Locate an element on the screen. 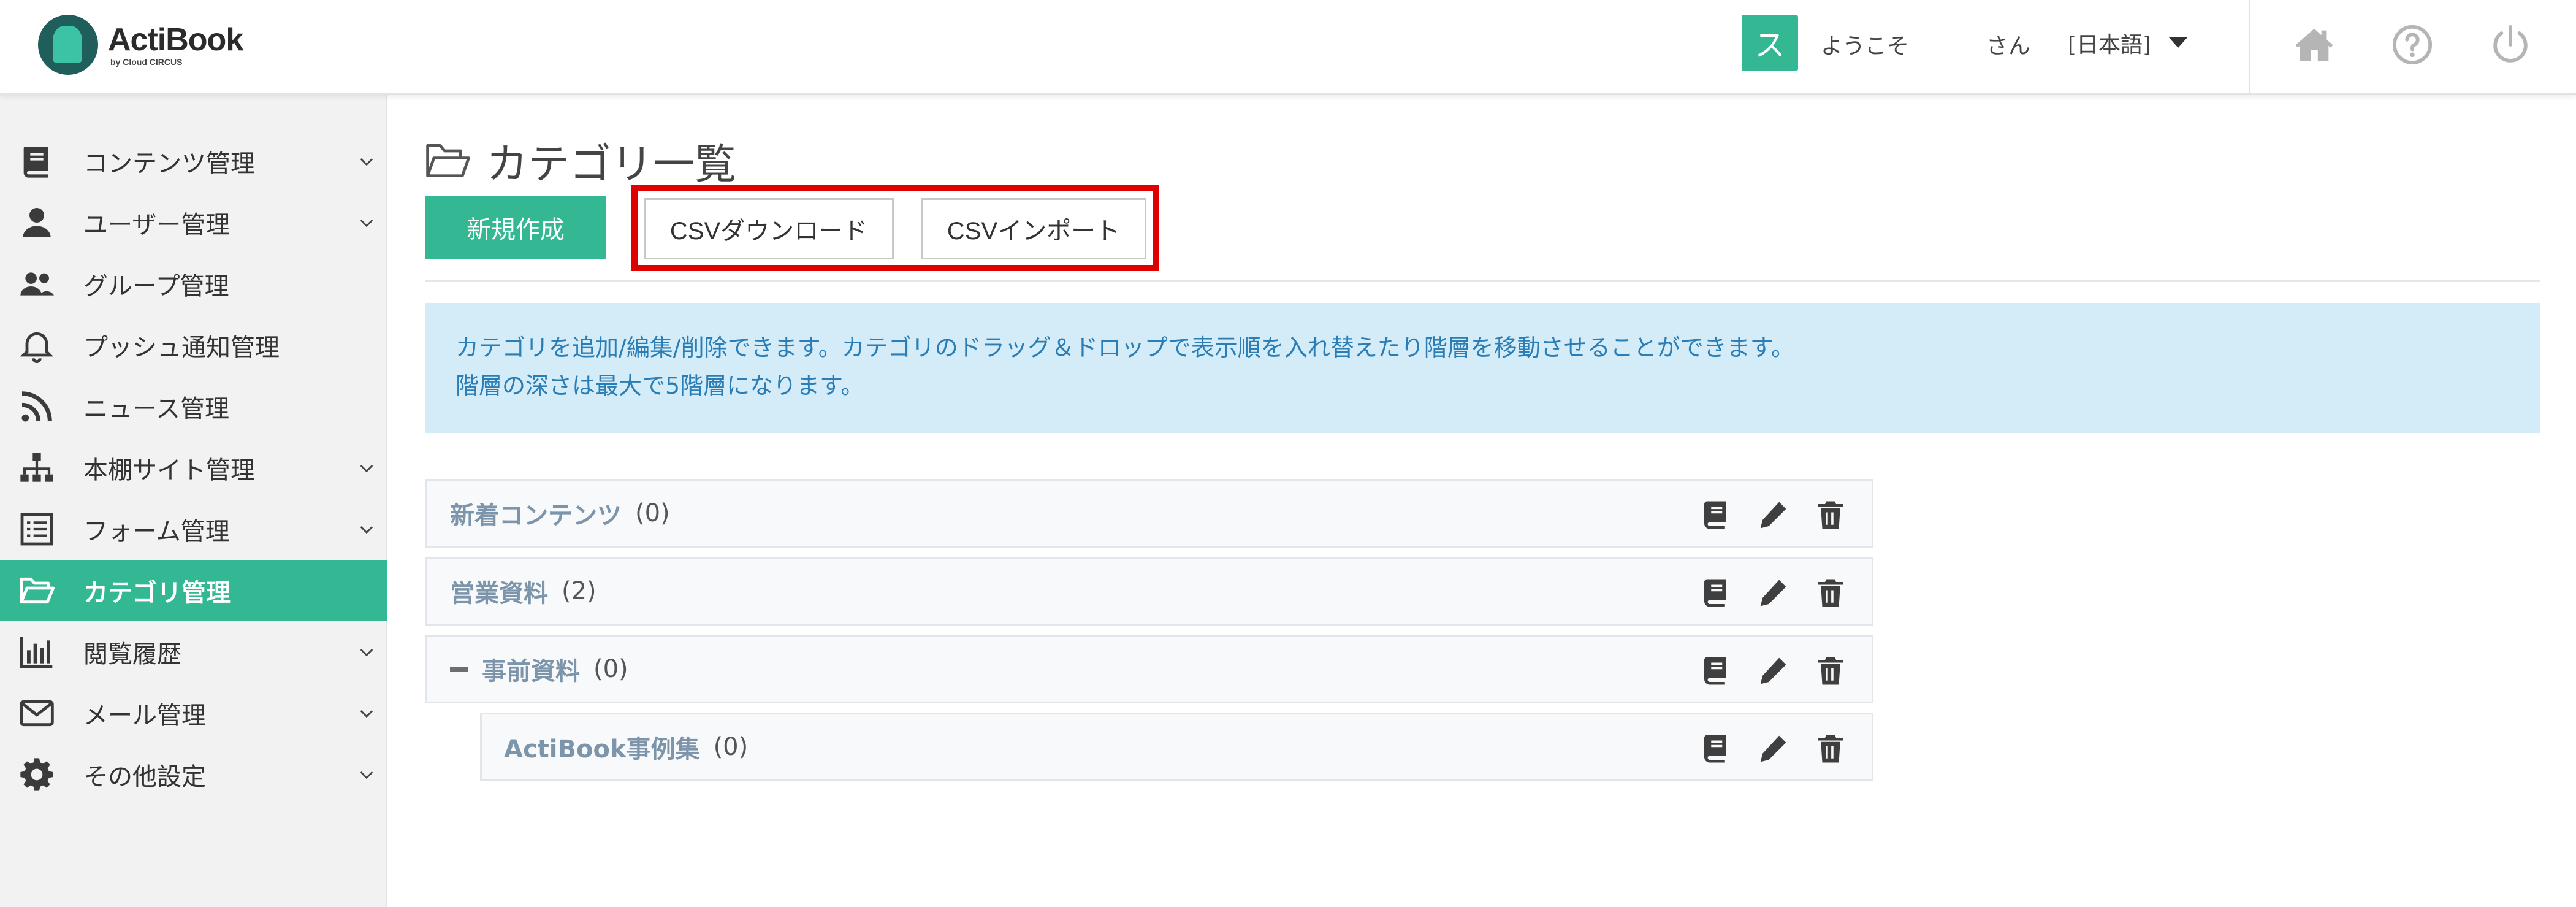 This screenshot has height=907, width=2576. avatar: ス is located at coordinates (1770, 43).